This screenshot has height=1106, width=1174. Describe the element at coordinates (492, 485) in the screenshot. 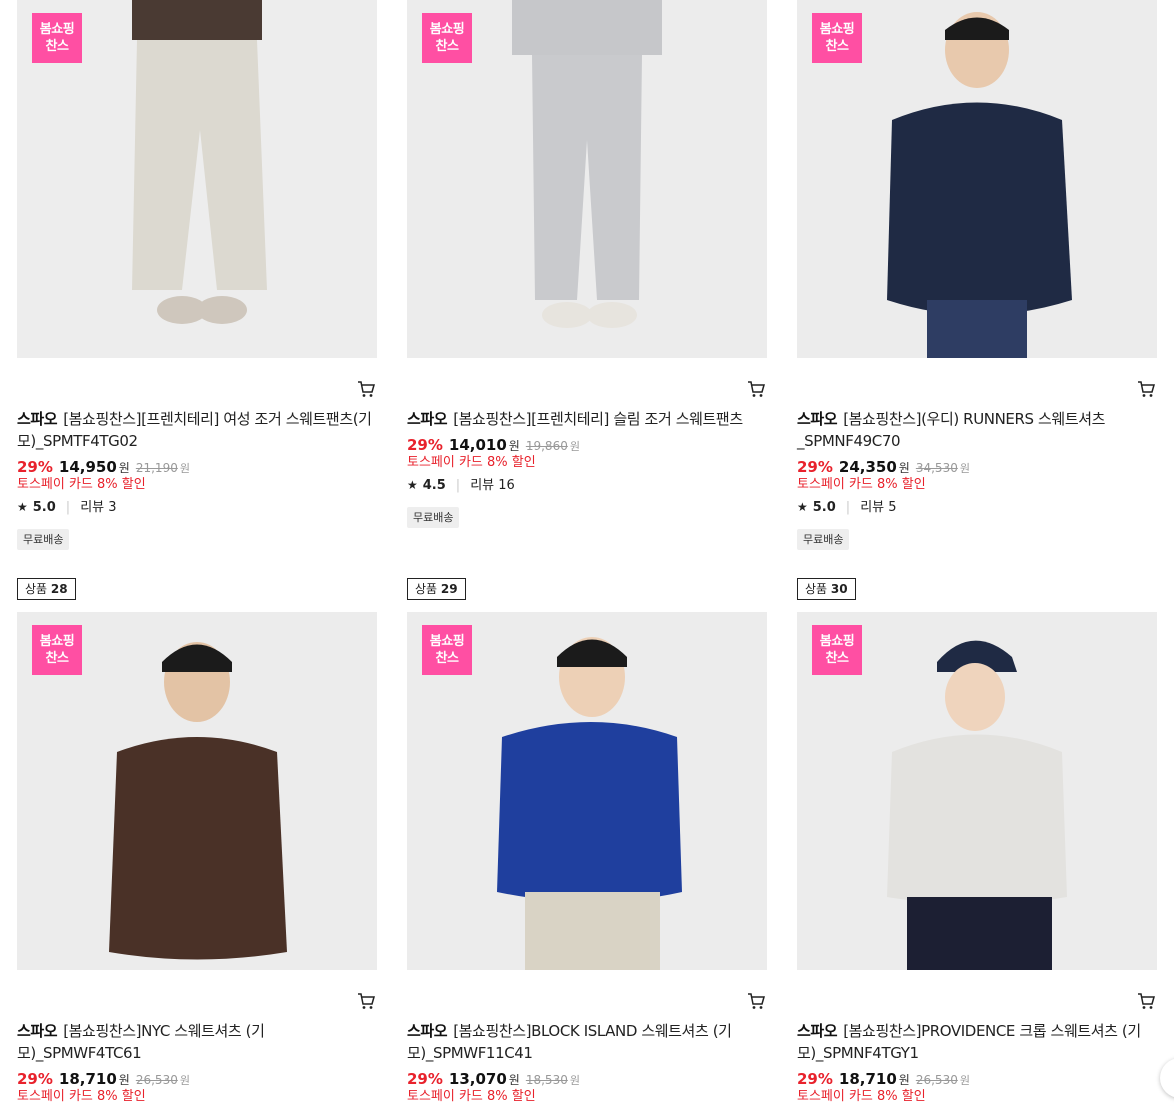

I see `review-count: 리뷰 16` at that location.